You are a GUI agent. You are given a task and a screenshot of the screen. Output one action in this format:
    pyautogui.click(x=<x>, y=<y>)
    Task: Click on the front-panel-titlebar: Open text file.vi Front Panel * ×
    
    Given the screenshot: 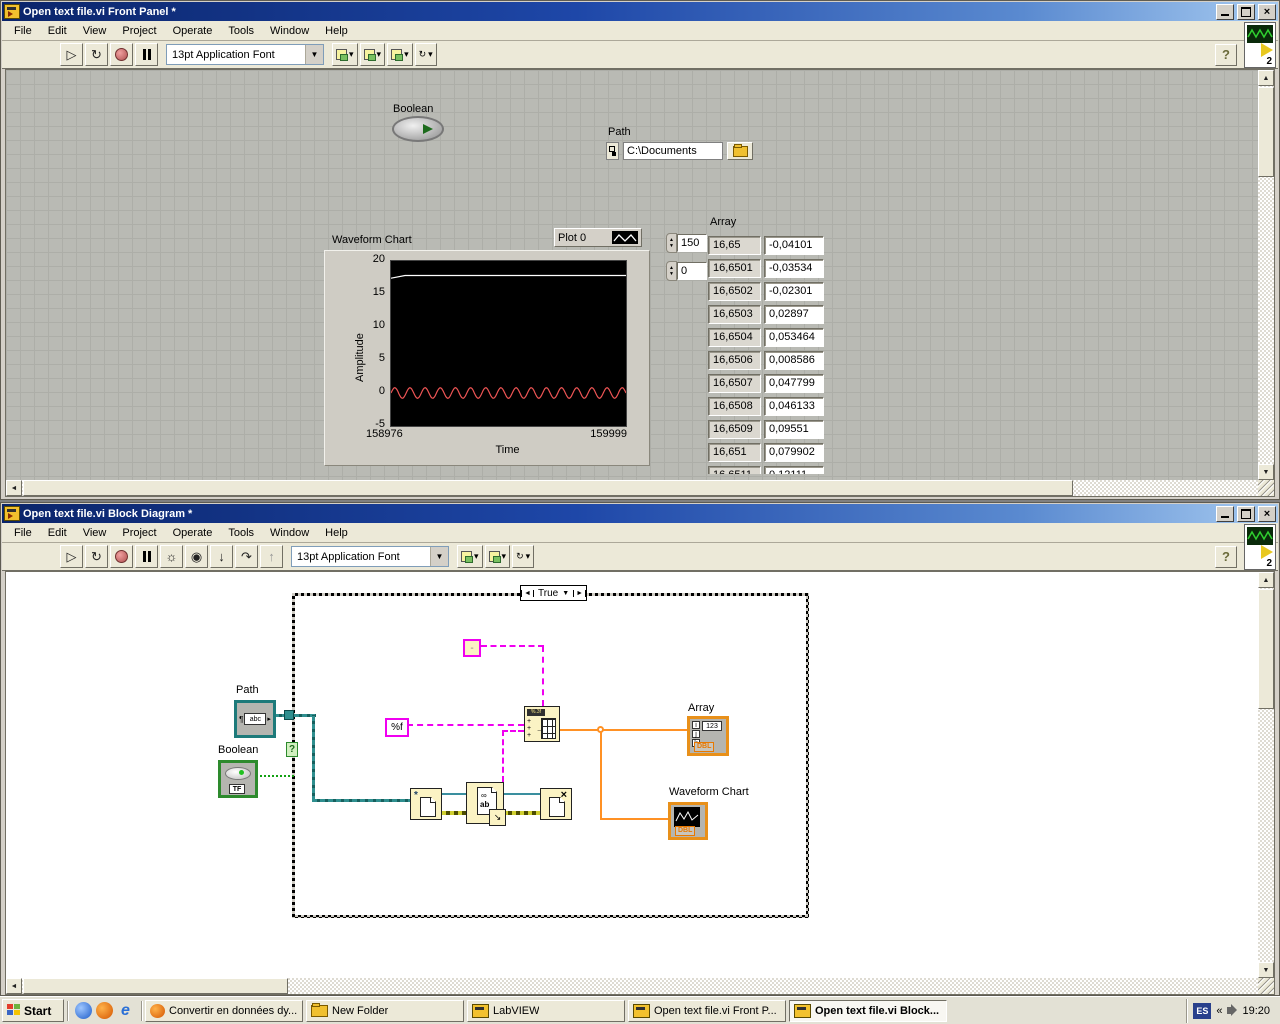 What is the action you would take?
    pyautogui.click(x=640, y=11)
    